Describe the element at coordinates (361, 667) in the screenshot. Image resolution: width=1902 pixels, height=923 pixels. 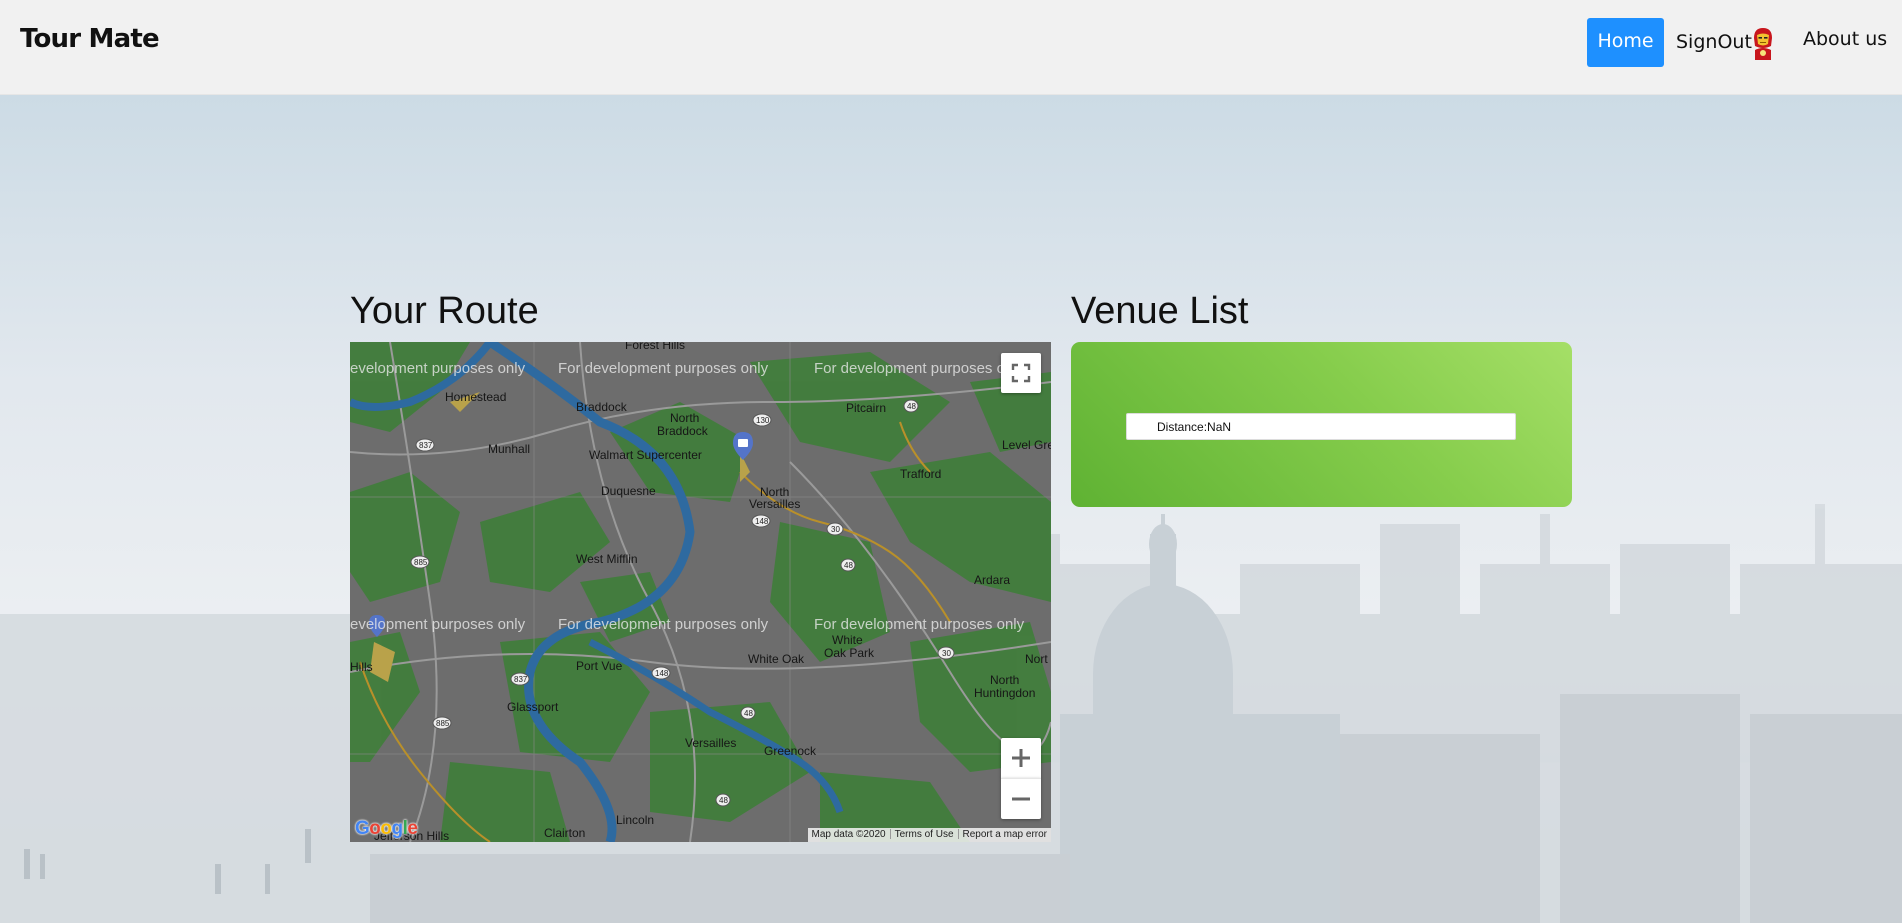
I see `map-label-hills: Hills` at that location.